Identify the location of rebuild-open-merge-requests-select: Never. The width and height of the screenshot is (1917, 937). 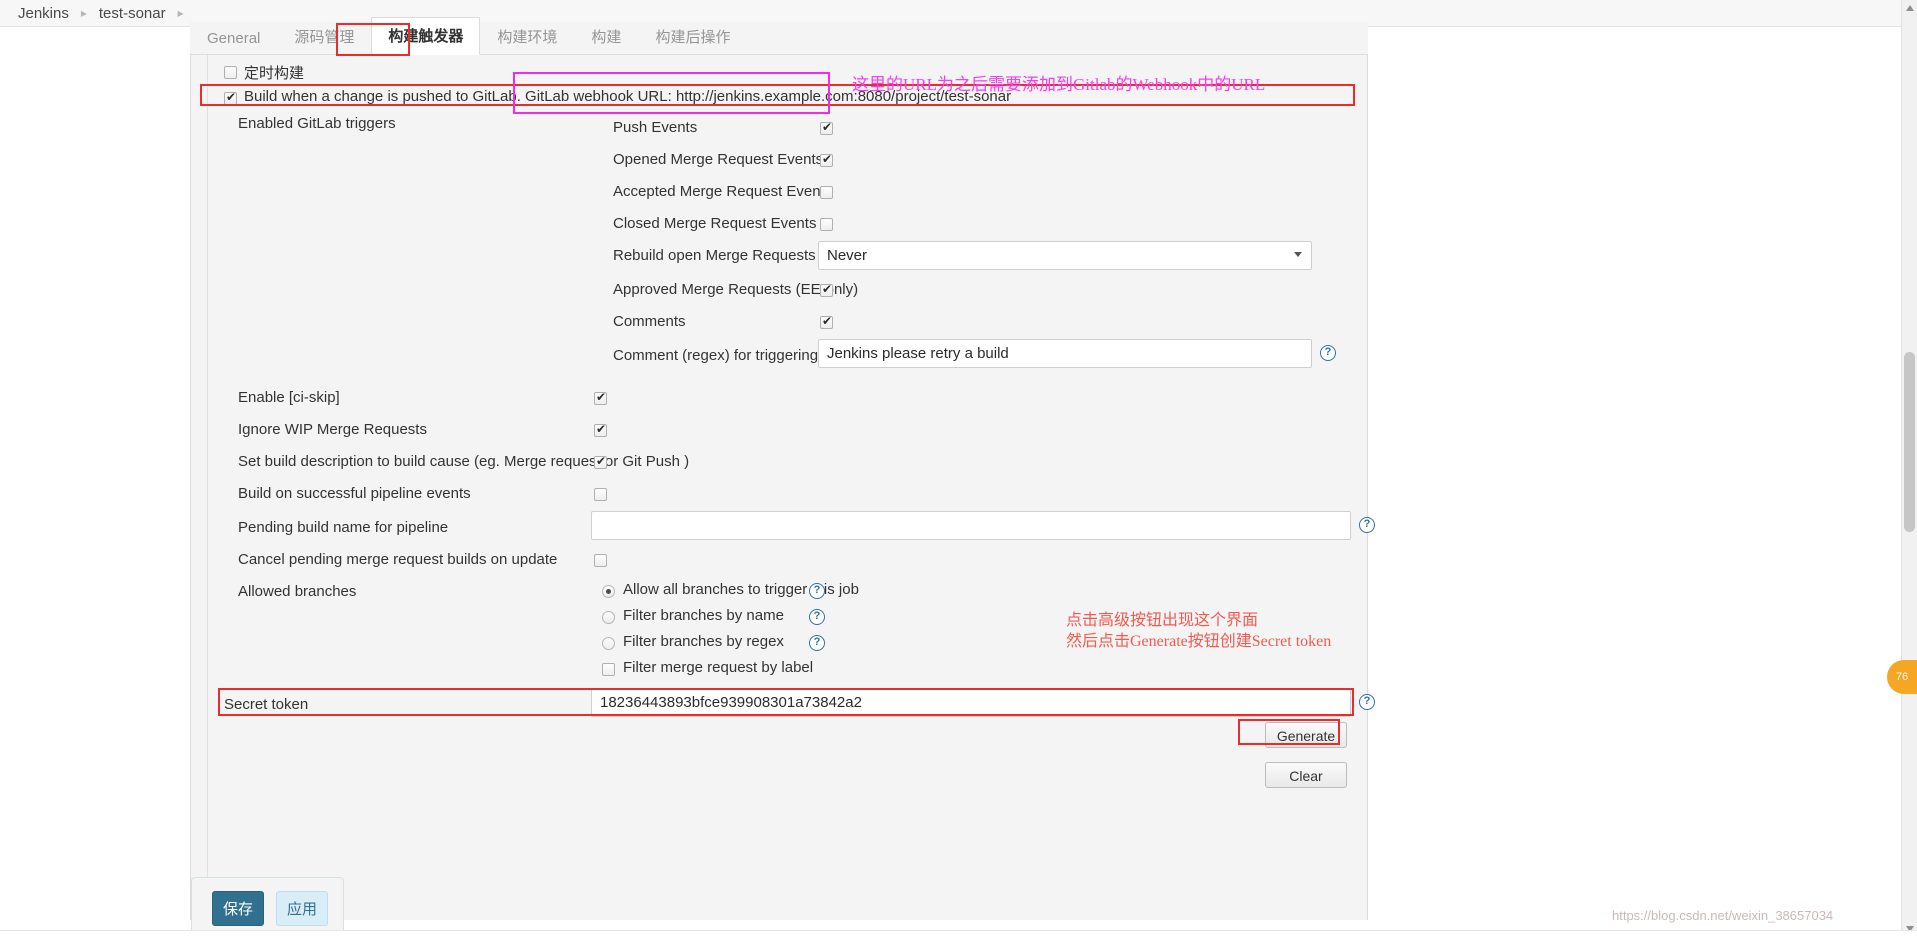
(1065, 255).